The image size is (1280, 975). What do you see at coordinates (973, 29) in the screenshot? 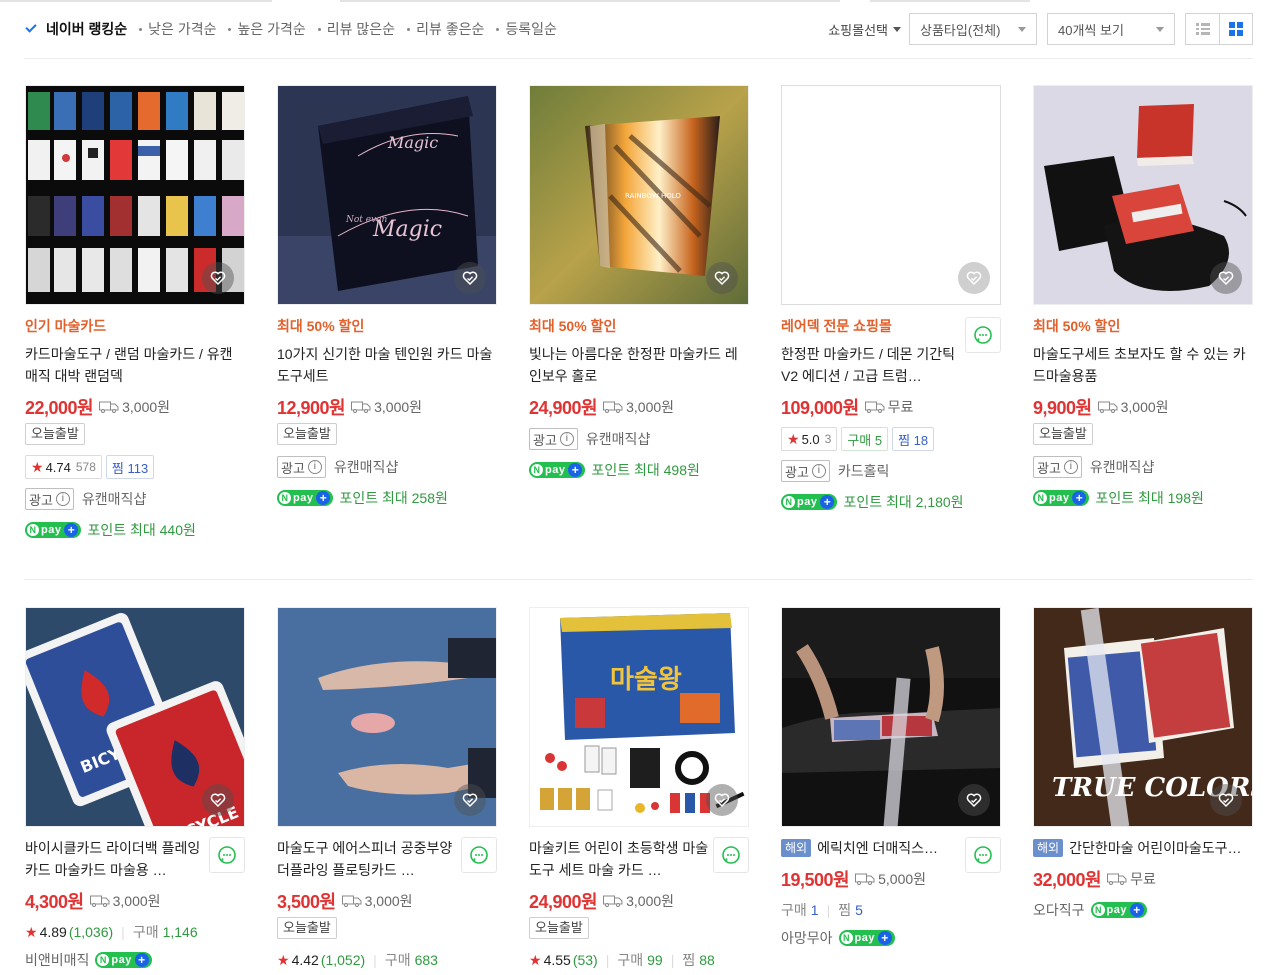
I see `product-type-select: 상품타입(전체)` at bounding box center [973, 29].